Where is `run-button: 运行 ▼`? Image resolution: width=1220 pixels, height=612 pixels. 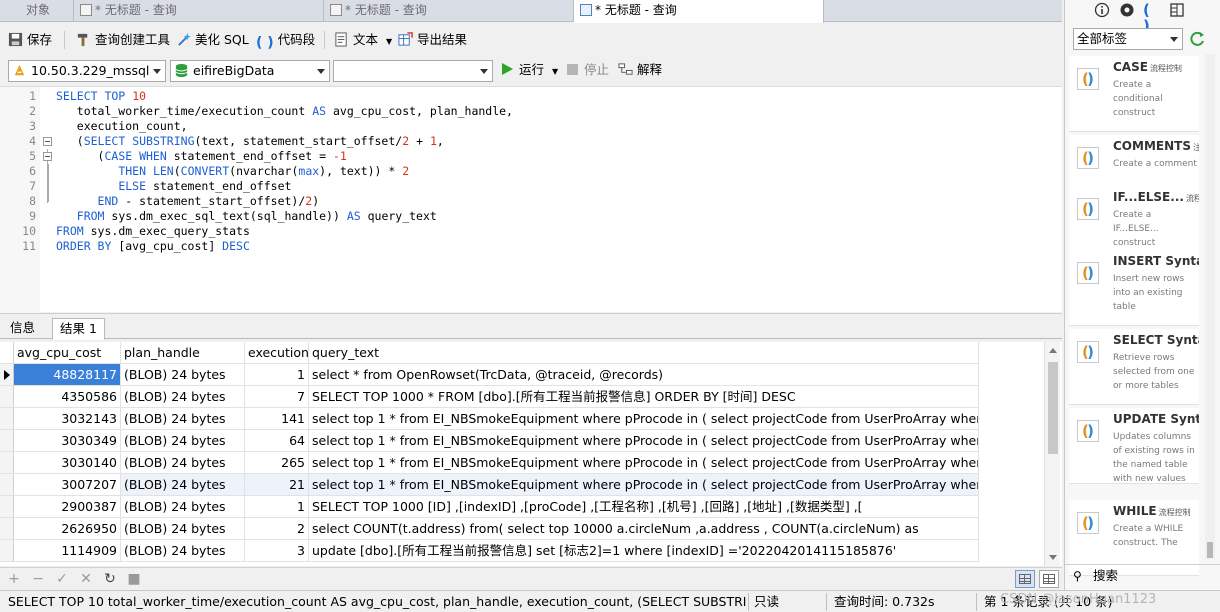 run-button: 运行 ▼ is located at coordinates (530, 70).